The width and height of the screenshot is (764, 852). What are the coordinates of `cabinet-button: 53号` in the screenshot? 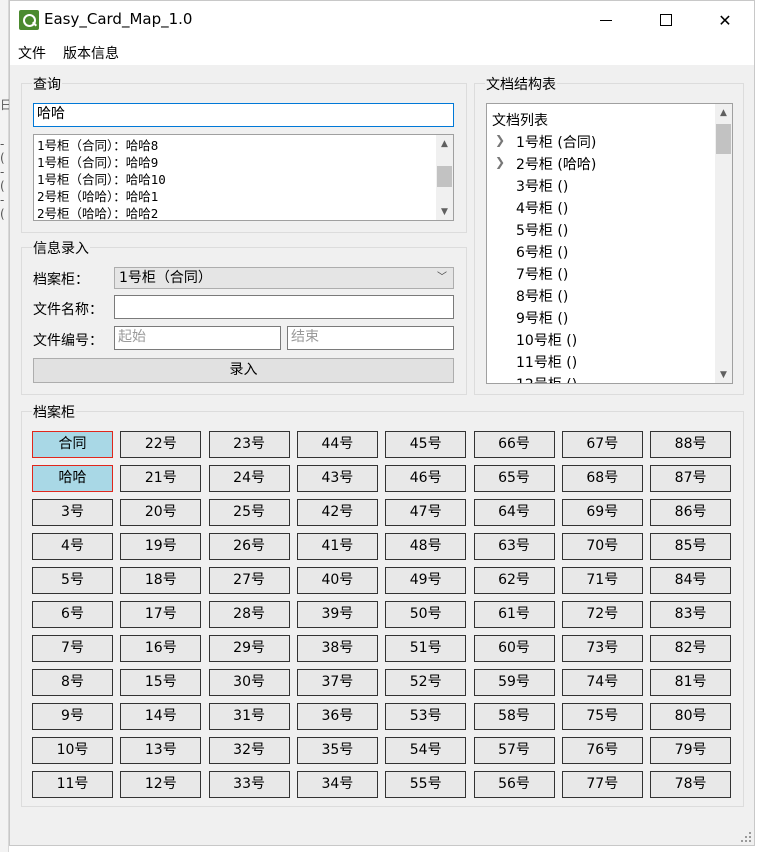 It's located at (426, 716).